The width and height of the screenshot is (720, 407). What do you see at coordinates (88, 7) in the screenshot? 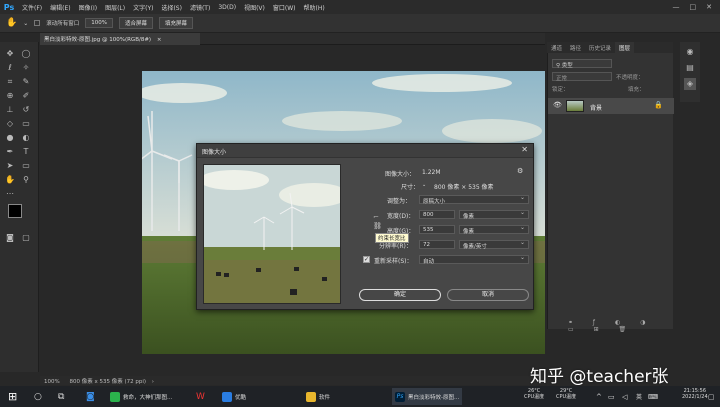
I see `menu-image: 图像(I)` at bounding box center [88, 7].